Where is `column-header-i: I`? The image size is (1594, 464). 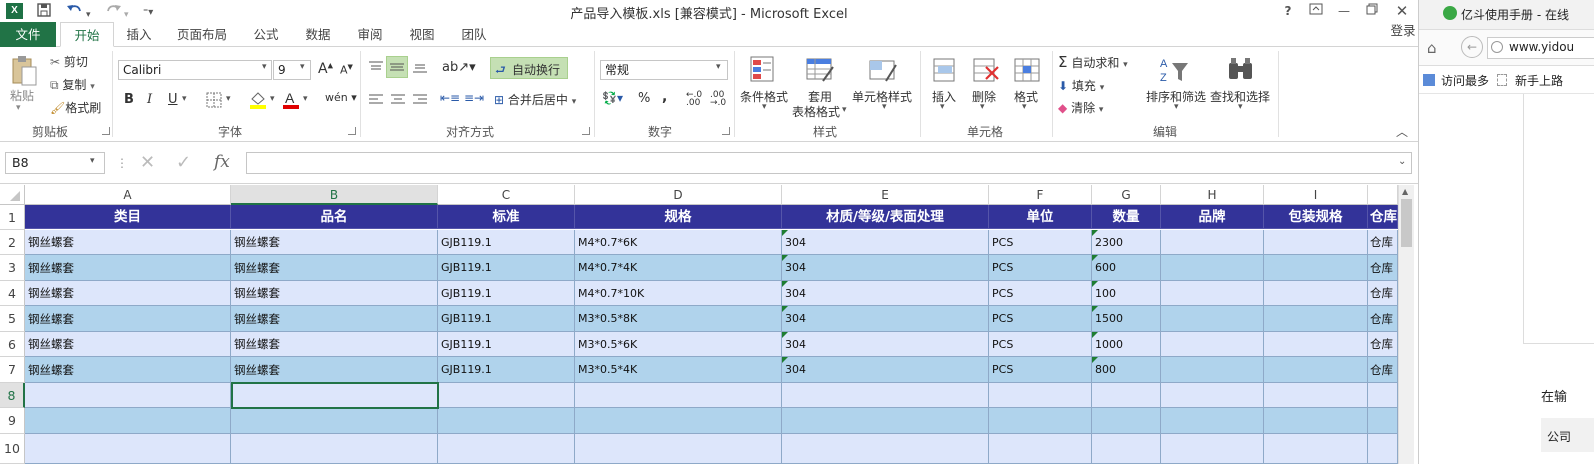 column-header-i: I is located at coordinates (1316, 195).